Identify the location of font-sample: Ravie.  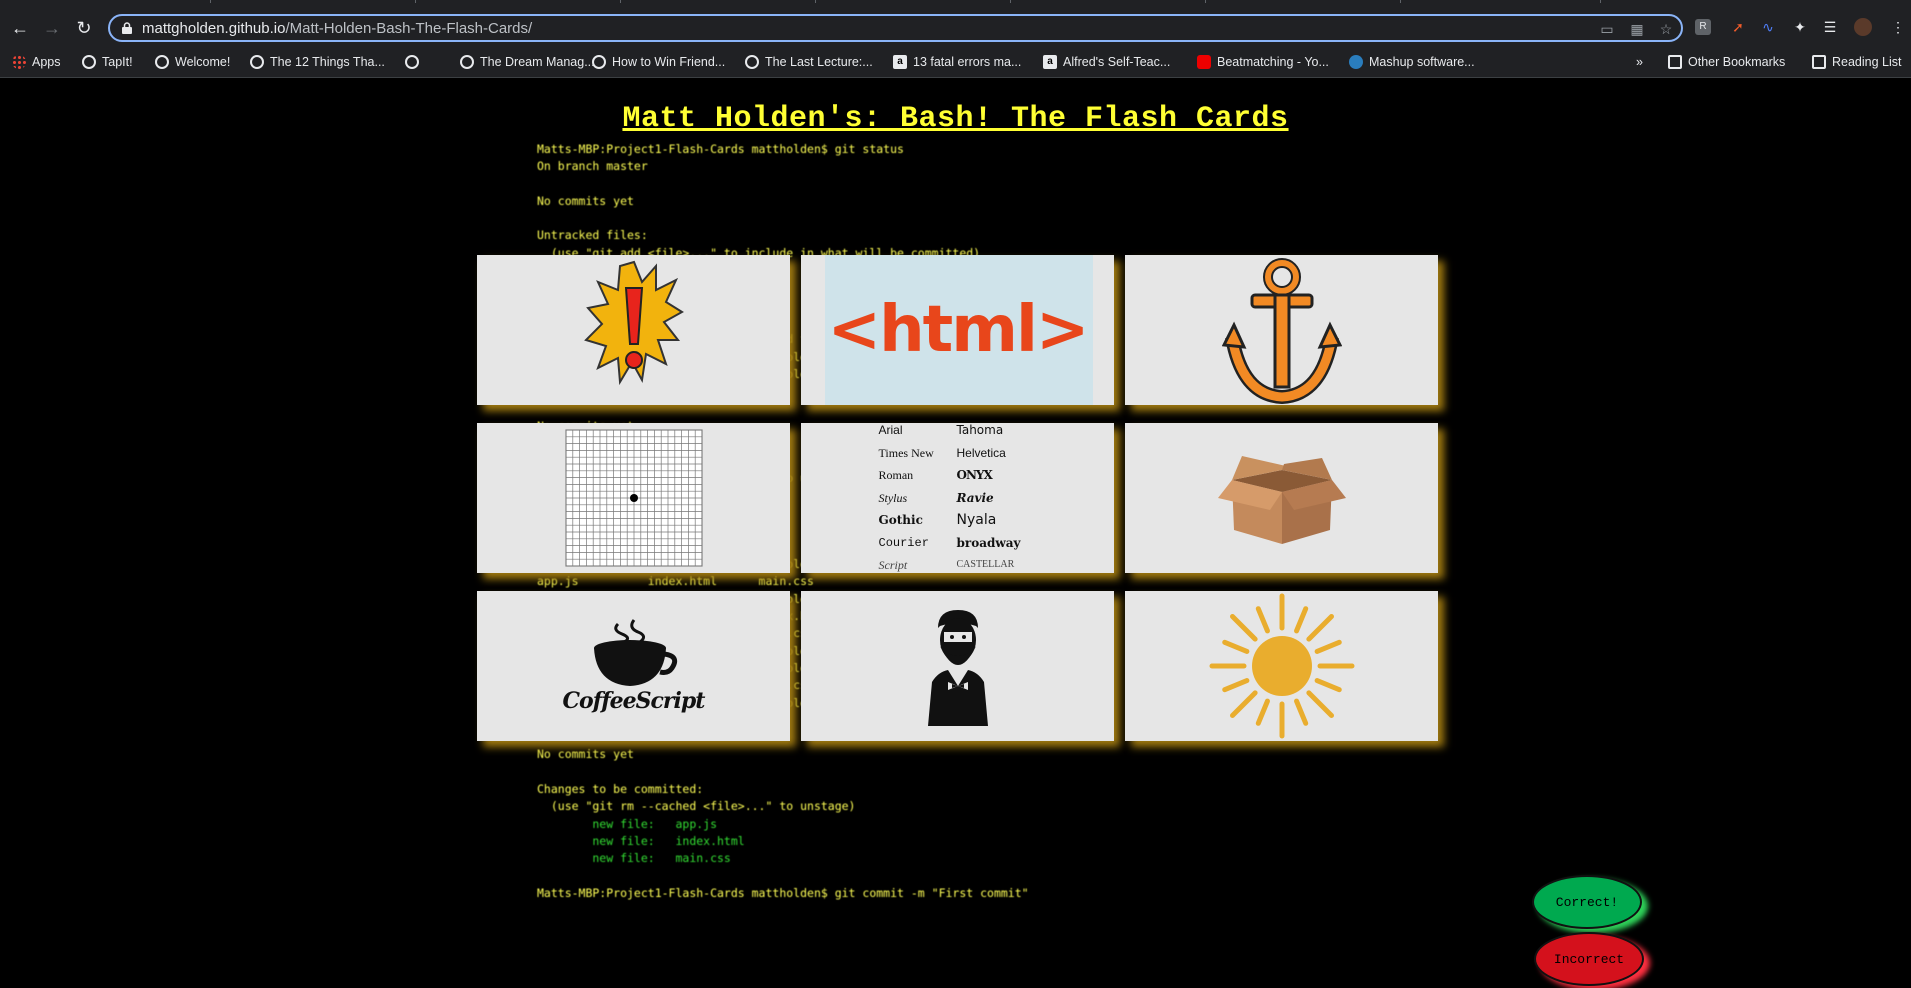
(975, 497).